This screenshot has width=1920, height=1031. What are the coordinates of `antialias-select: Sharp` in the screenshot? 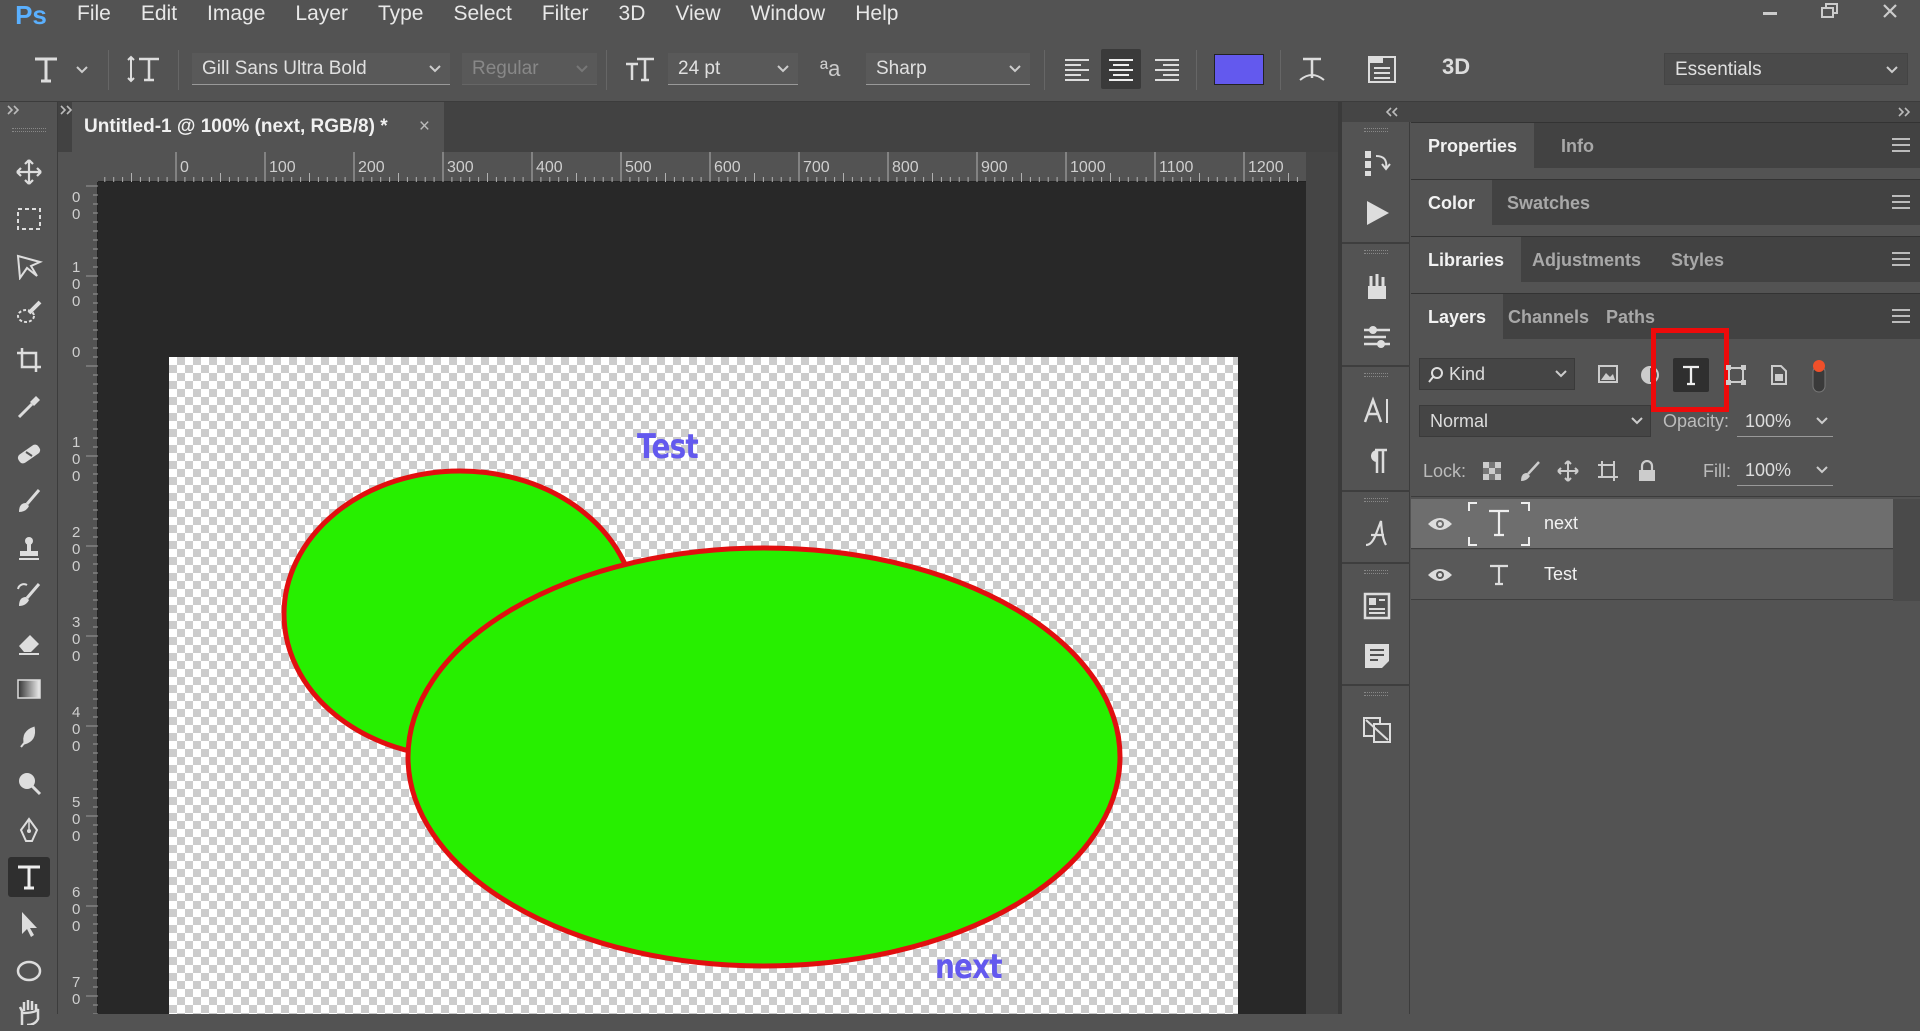 It's located at (948, 69).